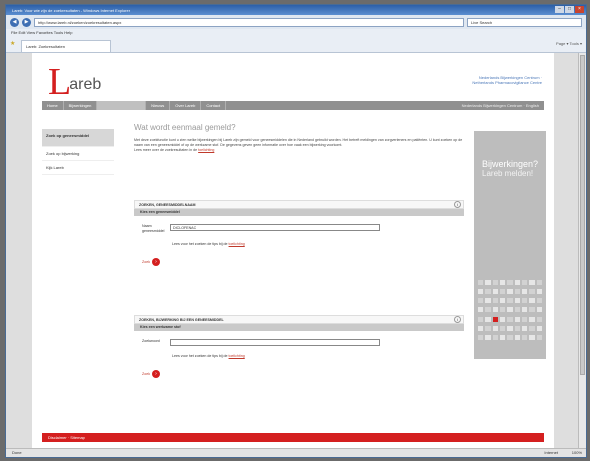 The image size is (590, 461). What do you see at coordinates (275, 227) in the screenshot?
I see `geneesmiddel-input: DICLOFENAC` at bounding box center [275, 227].